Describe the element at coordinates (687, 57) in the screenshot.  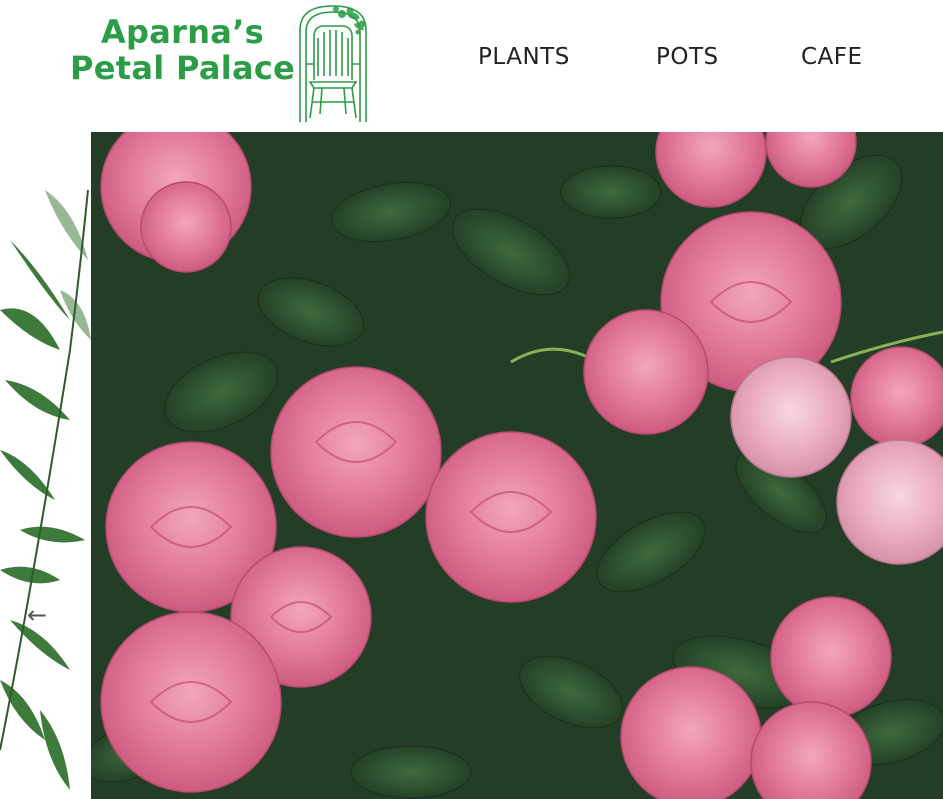
I see `nav-pots: POTS` at that location.